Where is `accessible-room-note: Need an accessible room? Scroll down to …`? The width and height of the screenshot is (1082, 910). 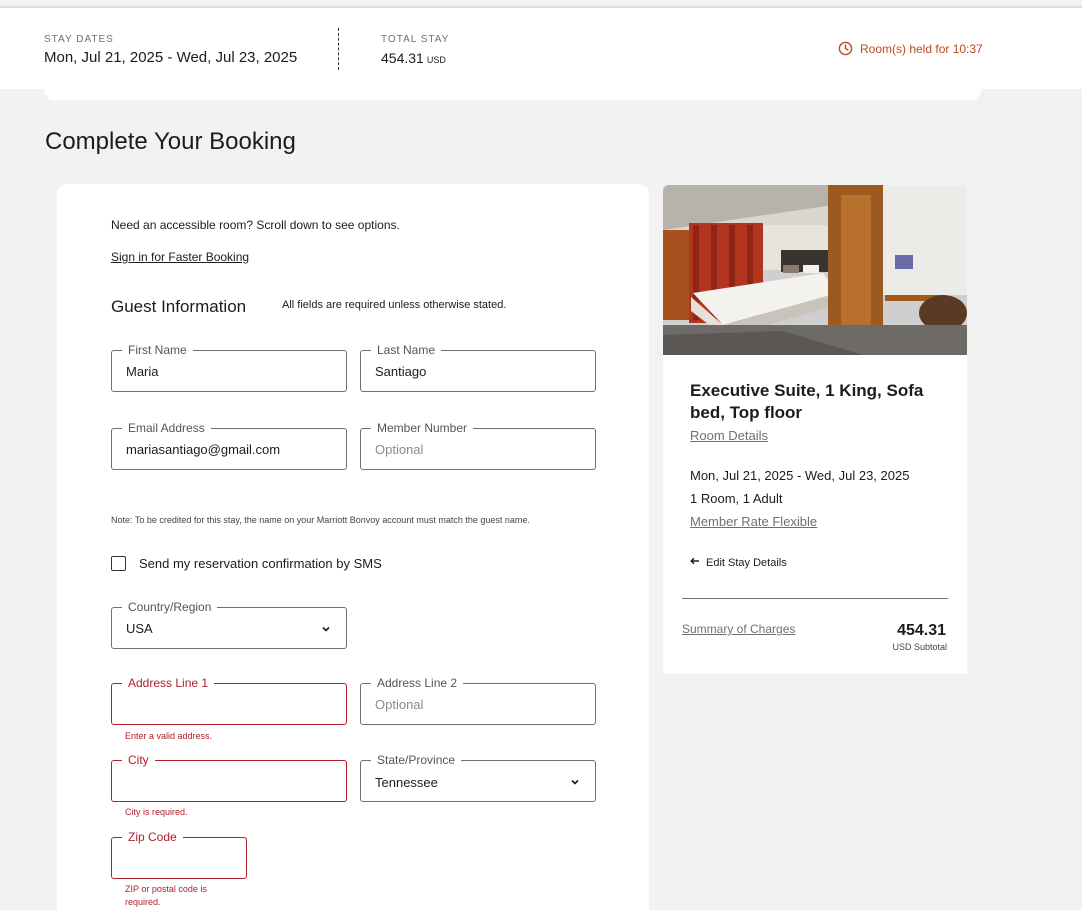 accessible-room-note: Need an accessible room? Scroll down to … is located at coordinates (255, 225).